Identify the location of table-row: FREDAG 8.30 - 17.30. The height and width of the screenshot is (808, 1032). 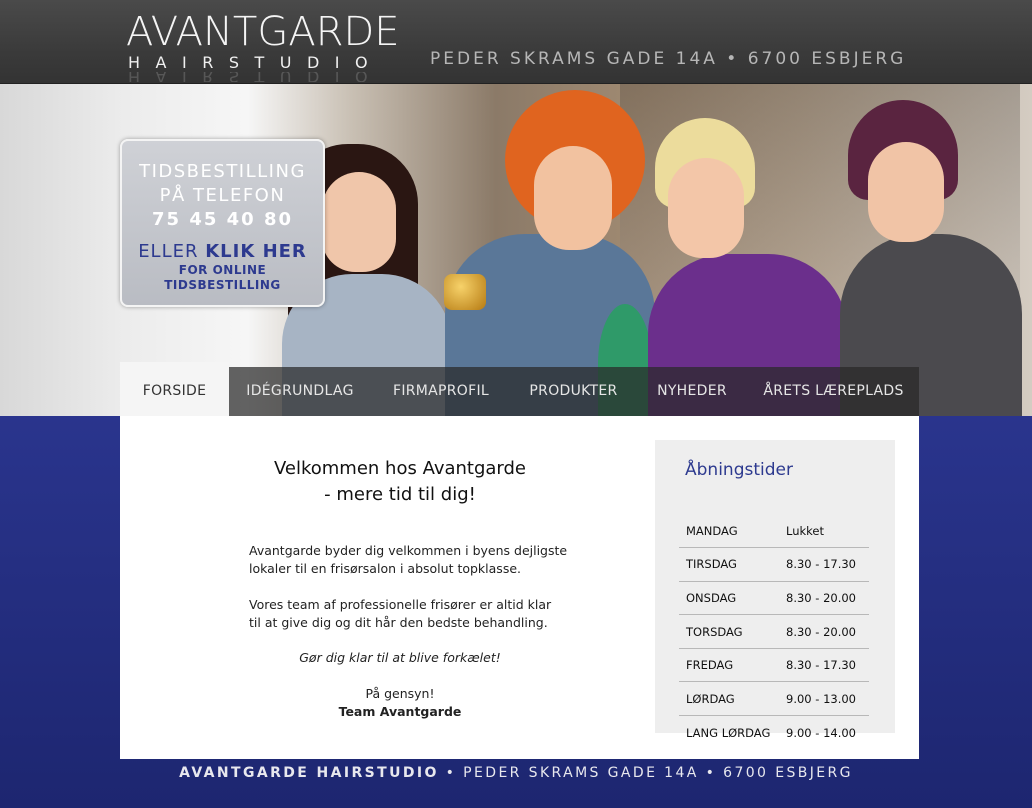
(774, 665).